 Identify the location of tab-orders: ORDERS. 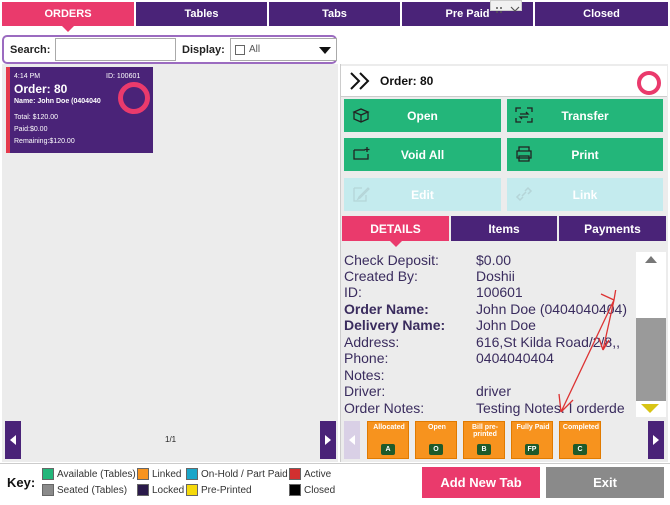
(68, 17).